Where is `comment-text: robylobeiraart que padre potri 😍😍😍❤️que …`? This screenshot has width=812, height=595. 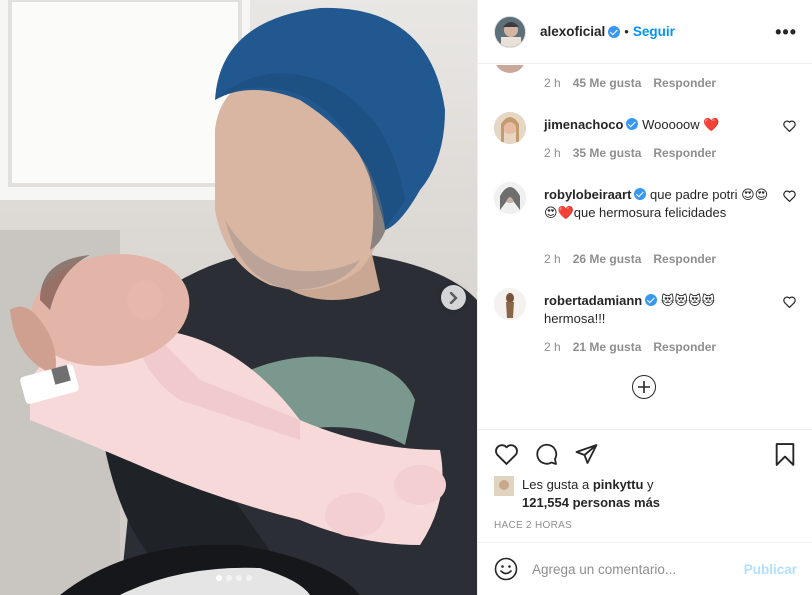
comment-text: robylobeiraart que padre potri 😍😍😍❤️que … is located at coordinates (659, 204).